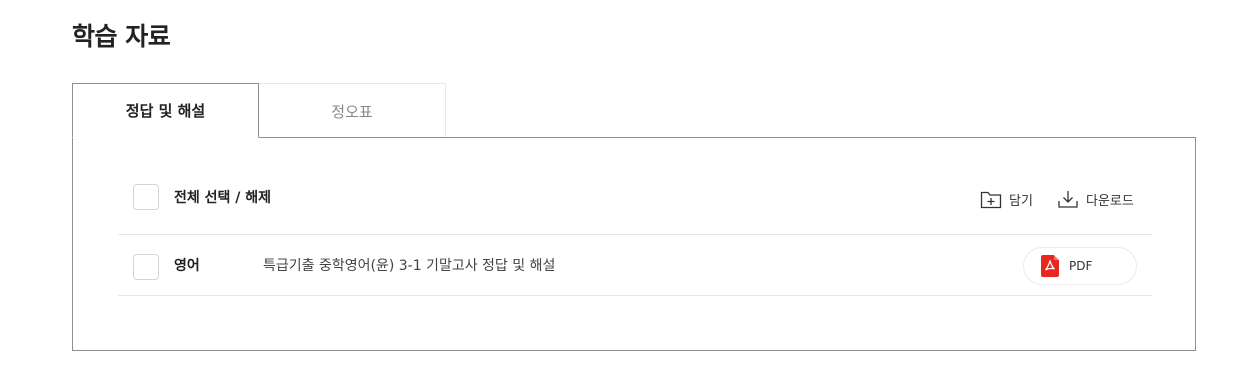 The image size is (1257, 382). What do you see at coordinates (146, 267) in the screenshot?
I see `row-checkbox` at bounding box center [146, 267].